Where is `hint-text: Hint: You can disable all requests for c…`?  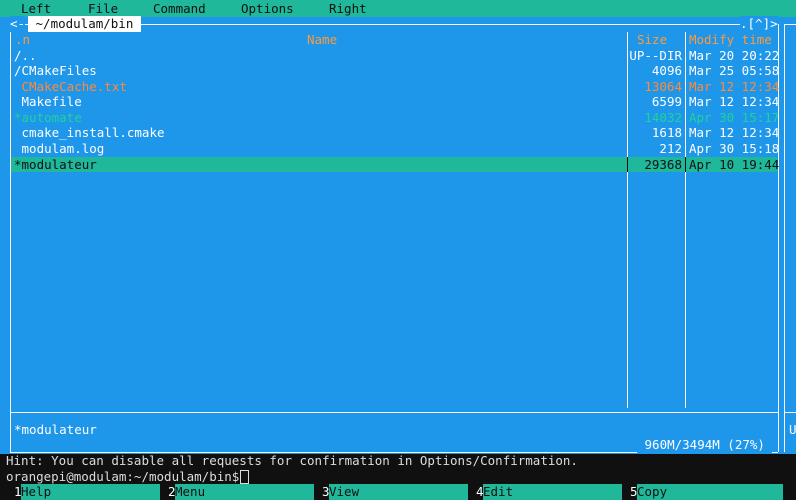
hint-text: Hint: You can disable all requests for c… is located at coordinates (292, 460).